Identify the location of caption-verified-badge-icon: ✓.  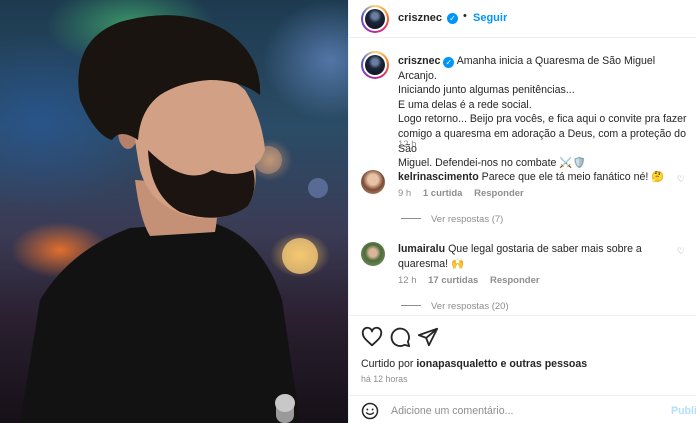
(449, 62).